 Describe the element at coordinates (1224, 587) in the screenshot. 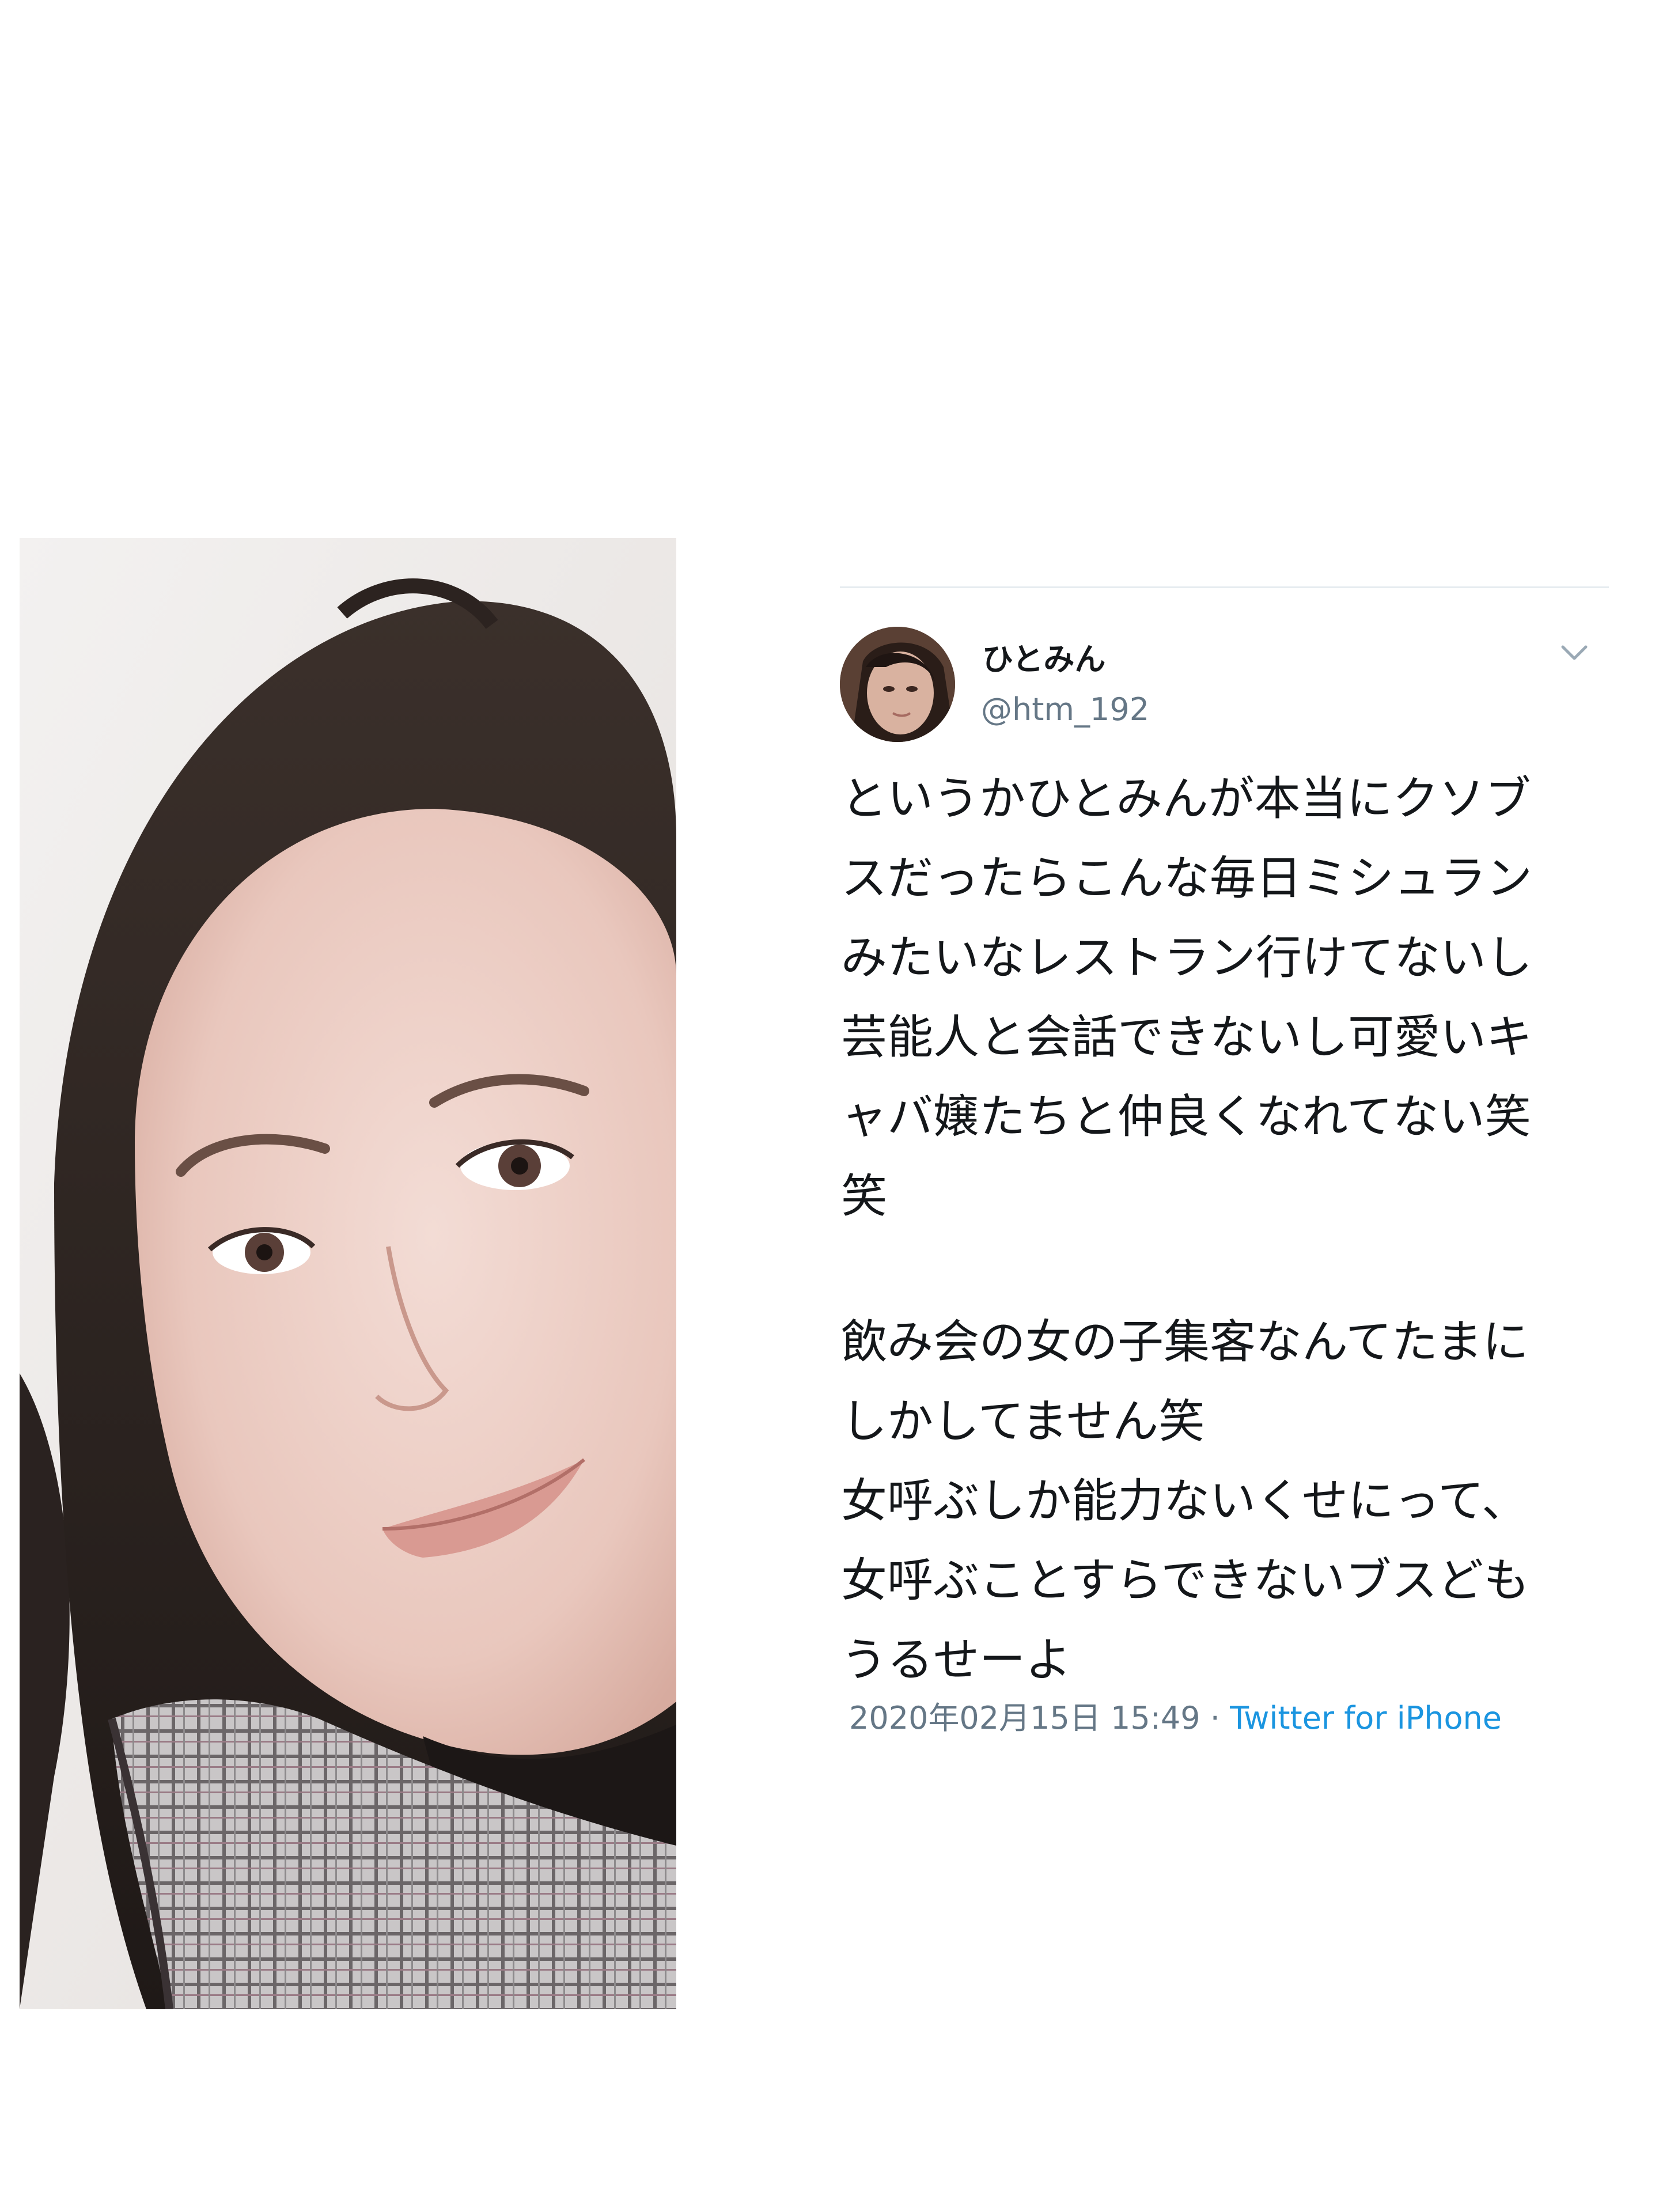

I see `divider` at that location.